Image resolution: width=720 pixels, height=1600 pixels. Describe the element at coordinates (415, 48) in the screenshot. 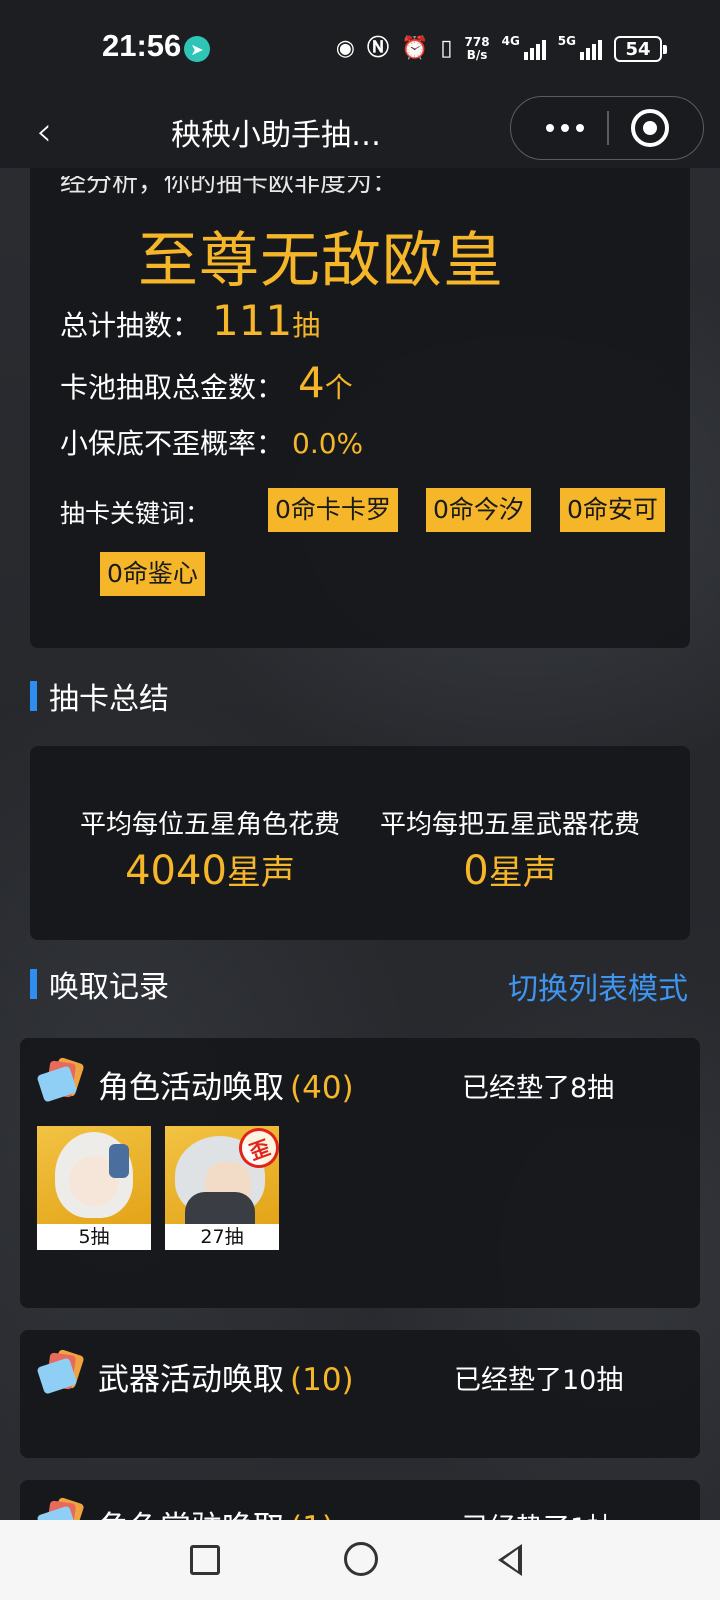

I see `alarm-icon: ⏰` at that location.